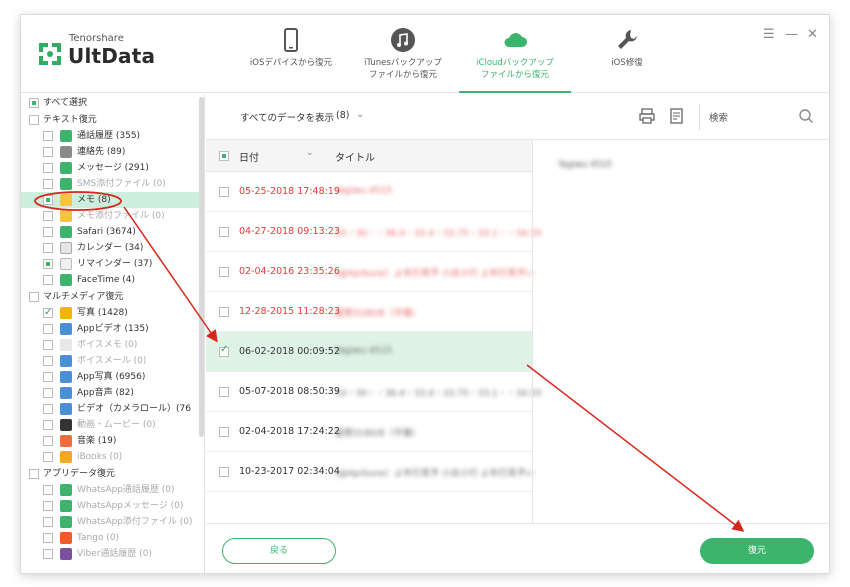  I want to click on sidebar-item-photos: 写真 (1428), so click(111, 313).